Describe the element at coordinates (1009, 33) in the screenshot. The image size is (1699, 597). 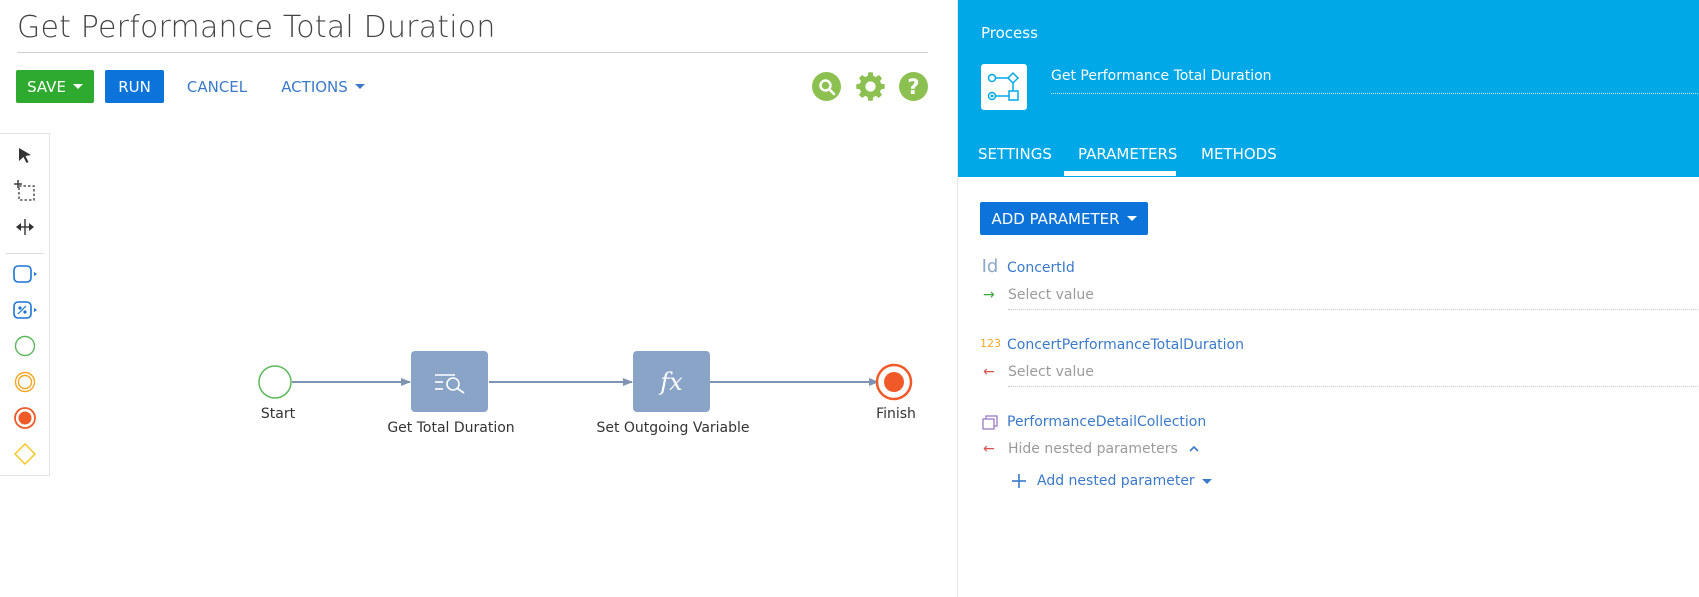
I see `panel-section-label: Process` at that location.